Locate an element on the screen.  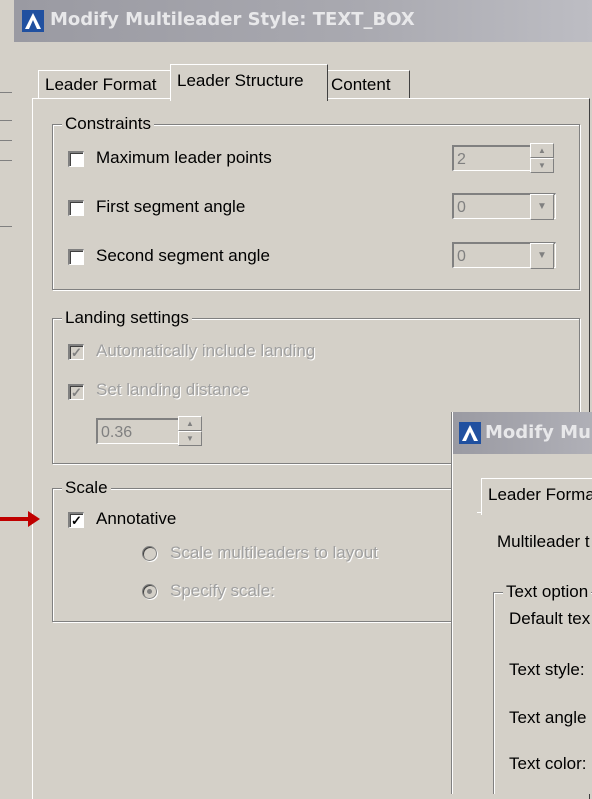
first-segment-angle-checkbox is located at coordinates (76, 208).